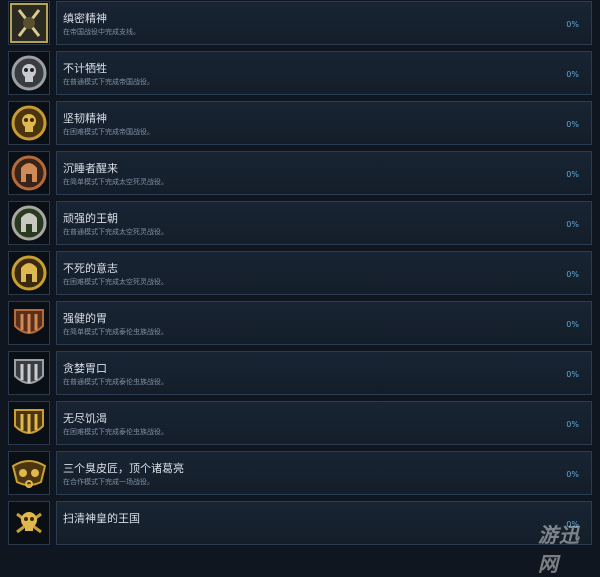  I want to click on gold-claw-shield-icon, so click(29, 423).